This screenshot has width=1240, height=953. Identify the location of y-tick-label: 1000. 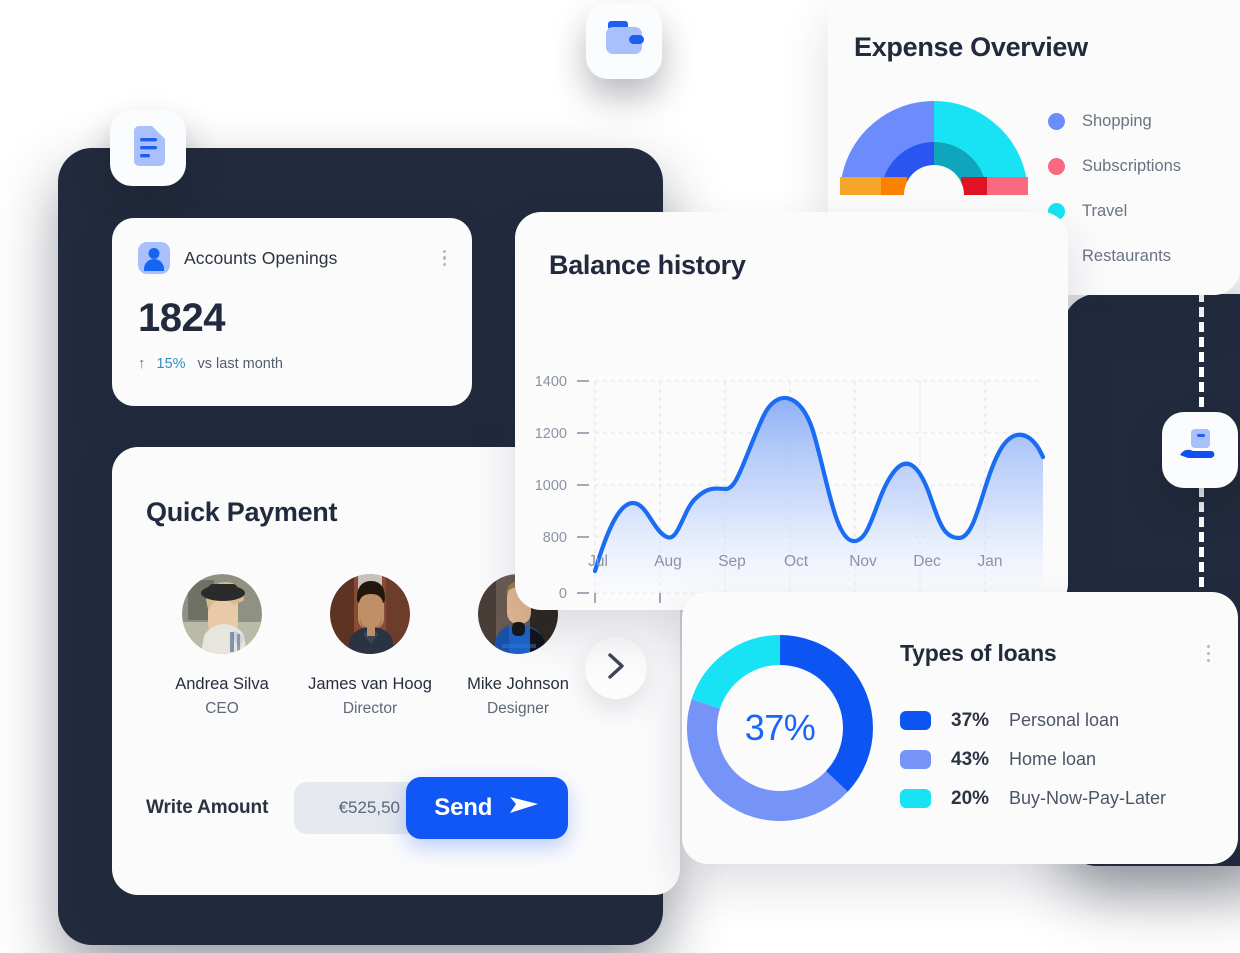
(551, 486).